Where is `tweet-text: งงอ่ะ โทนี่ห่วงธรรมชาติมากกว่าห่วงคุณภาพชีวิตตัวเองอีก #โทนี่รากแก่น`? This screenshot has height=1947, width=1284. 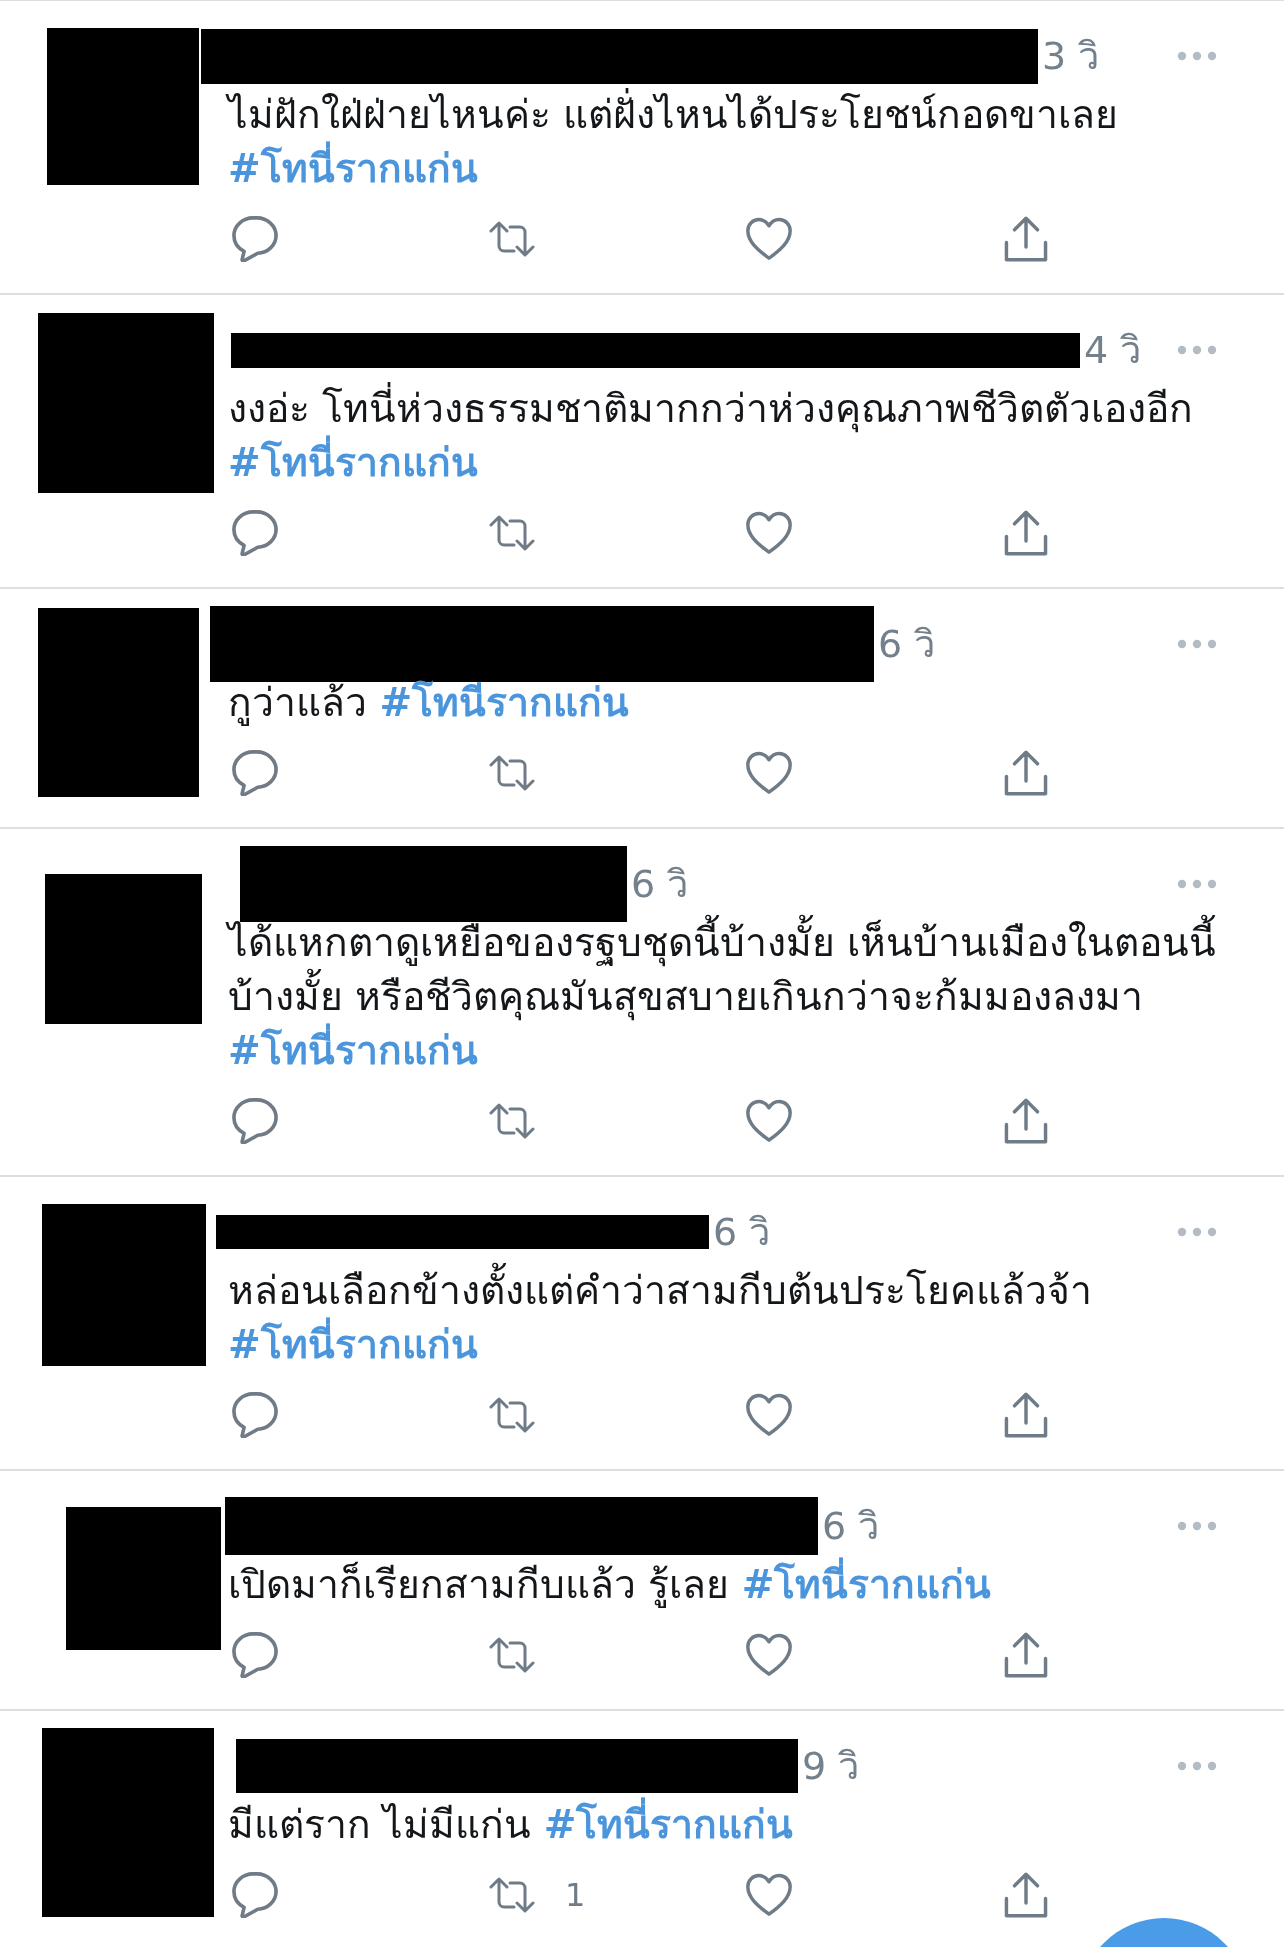
tweet-text: งงอ่ะ โทนี่ห่วงธรรมชาติมากกว่าห่วงคุณภาพชีวิตตัวเองอีก #โทนี่รากแก่น is located at coordinates (726, 436).